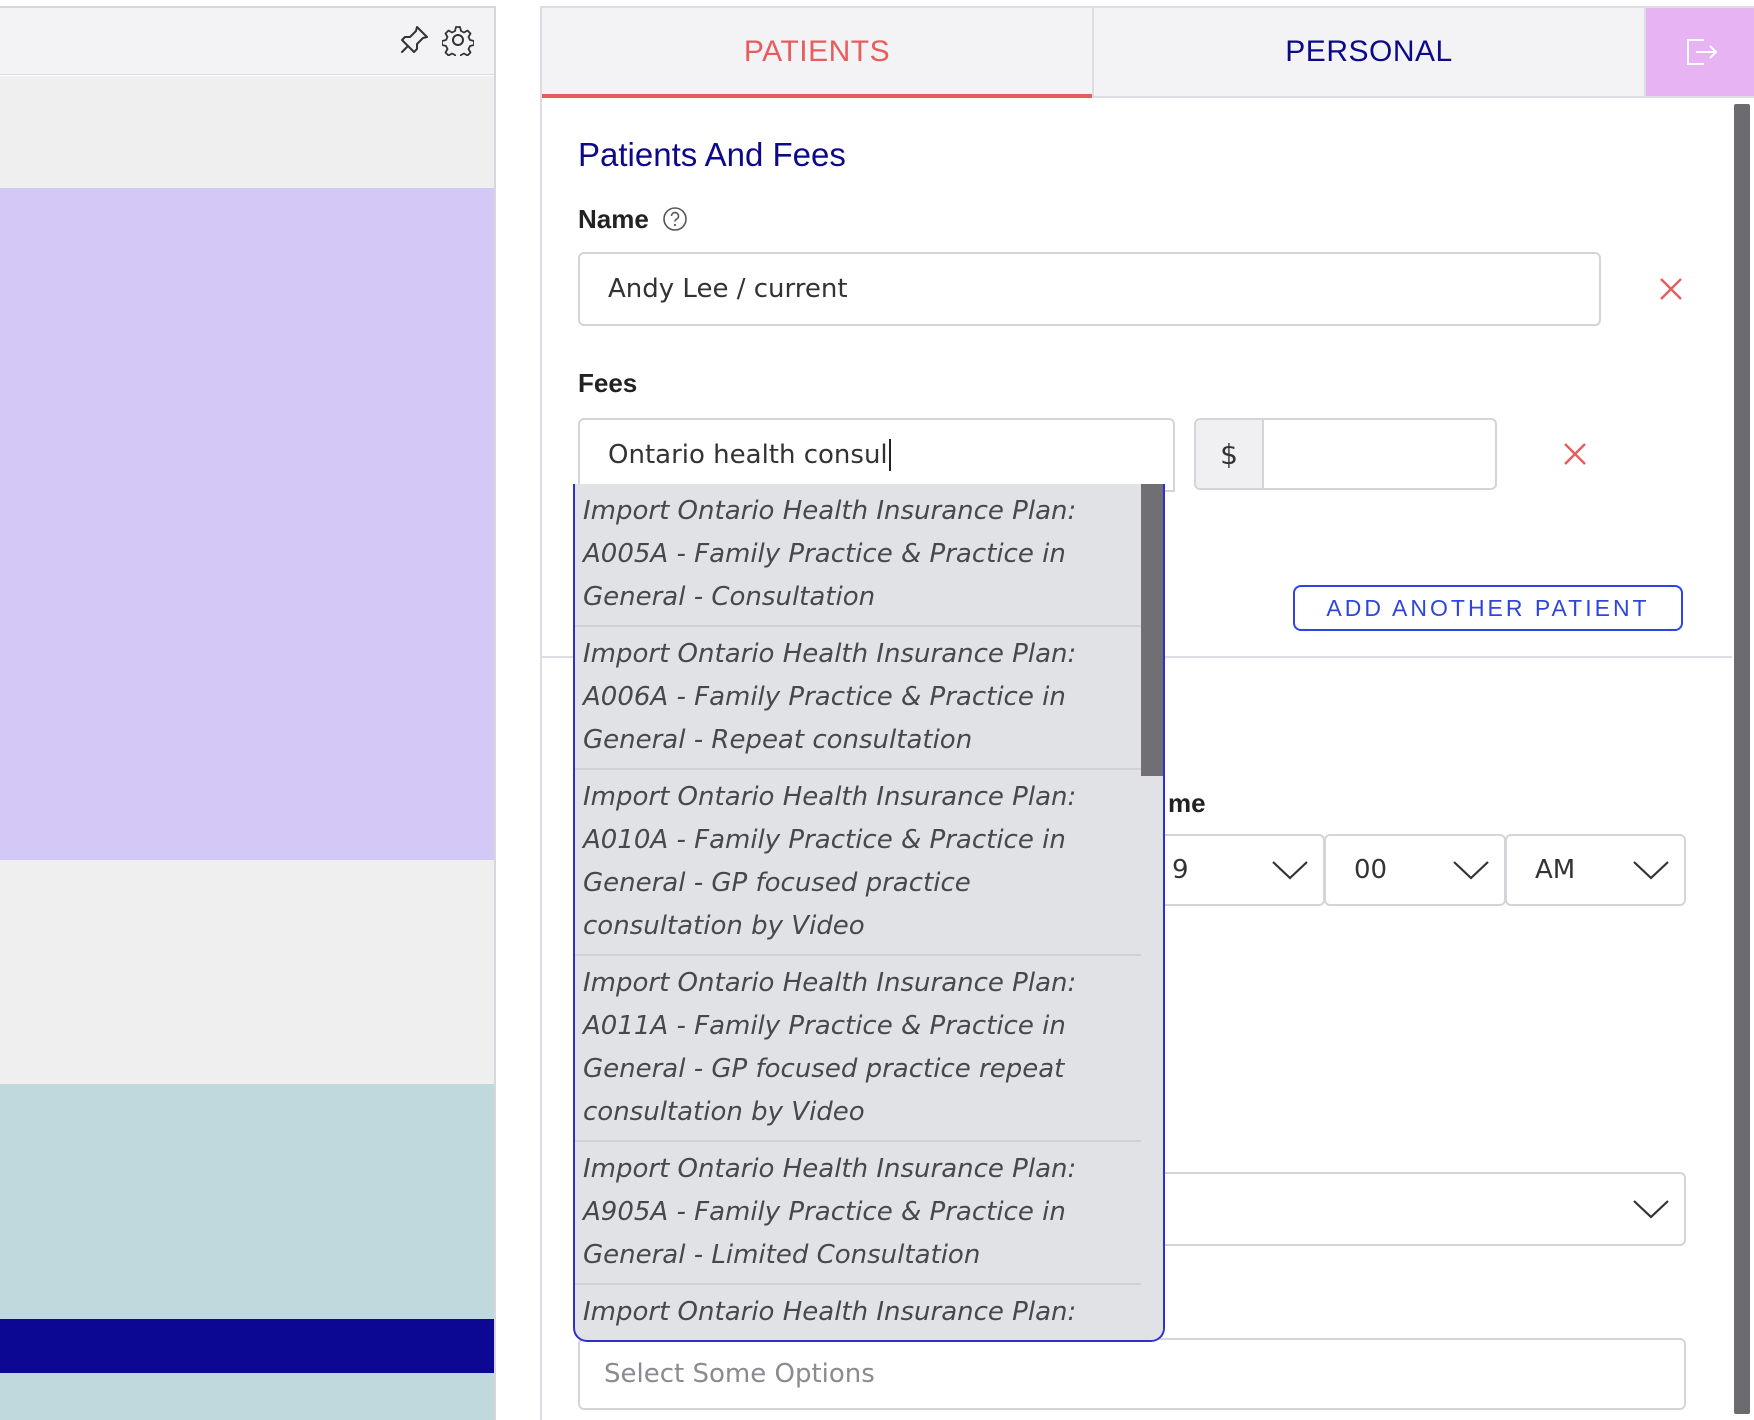 The height and width of the screenshot is (1420, 1754). What do you see at coordinates (748, 455) in the screenshot?
I see `fee-search-value: Ontario health consul` at bounding box center [748, 455].